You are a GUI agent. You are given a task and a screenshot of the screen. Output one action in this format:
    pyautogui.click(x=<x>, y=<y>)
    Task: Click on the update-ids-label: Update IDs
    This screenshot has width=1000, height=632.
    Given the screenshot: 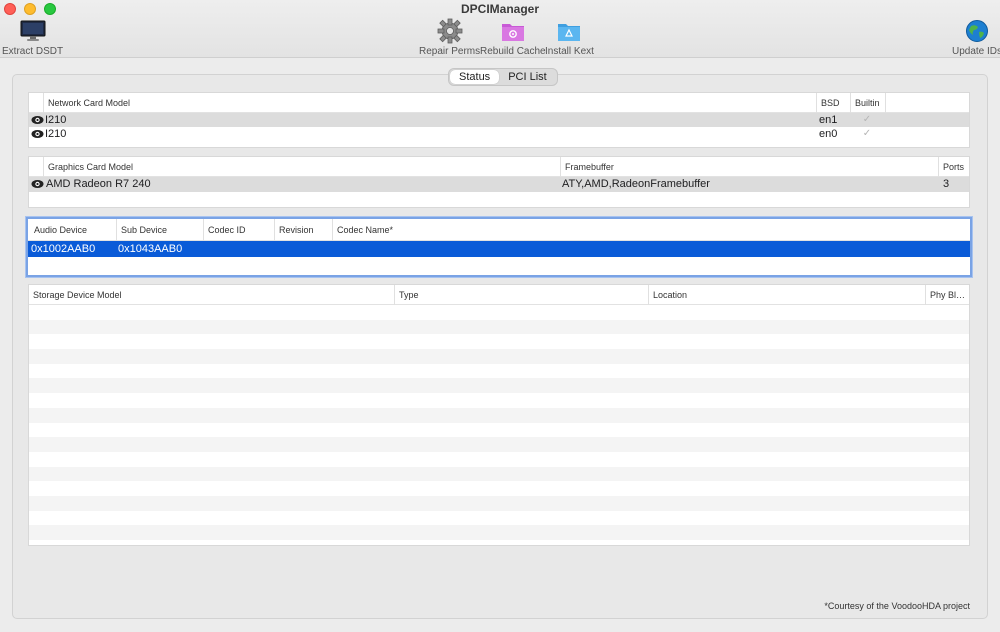 What is the action you would take?
    pyautogui.click(x=976, y=51)
    